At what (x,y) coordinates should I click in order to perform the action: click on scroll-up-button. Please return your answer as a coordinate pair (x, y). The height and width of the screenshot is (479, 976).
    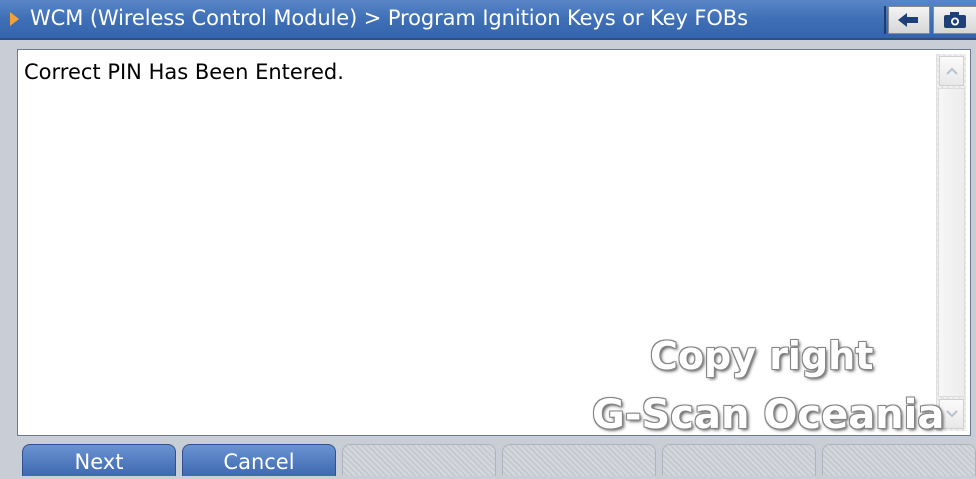
    Looking at the image, I should click on (951, 71).